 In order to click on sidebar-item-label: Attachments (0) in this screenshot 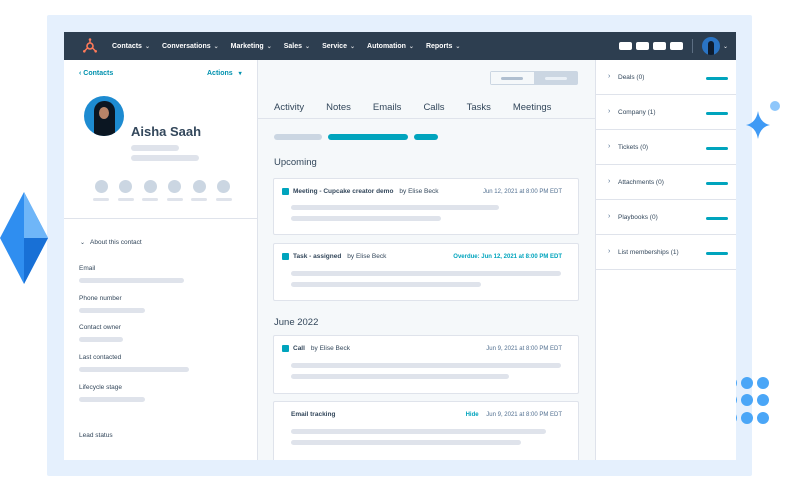, I will do `click(641, 182)`.